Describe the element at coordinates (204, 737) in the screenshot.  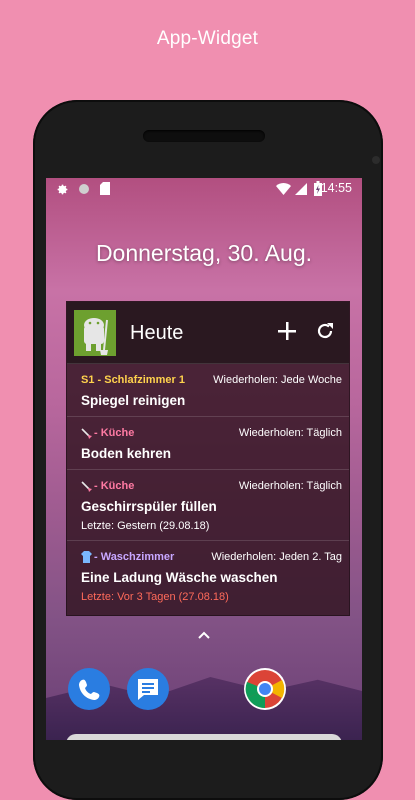
I see `search-bar` at that location.